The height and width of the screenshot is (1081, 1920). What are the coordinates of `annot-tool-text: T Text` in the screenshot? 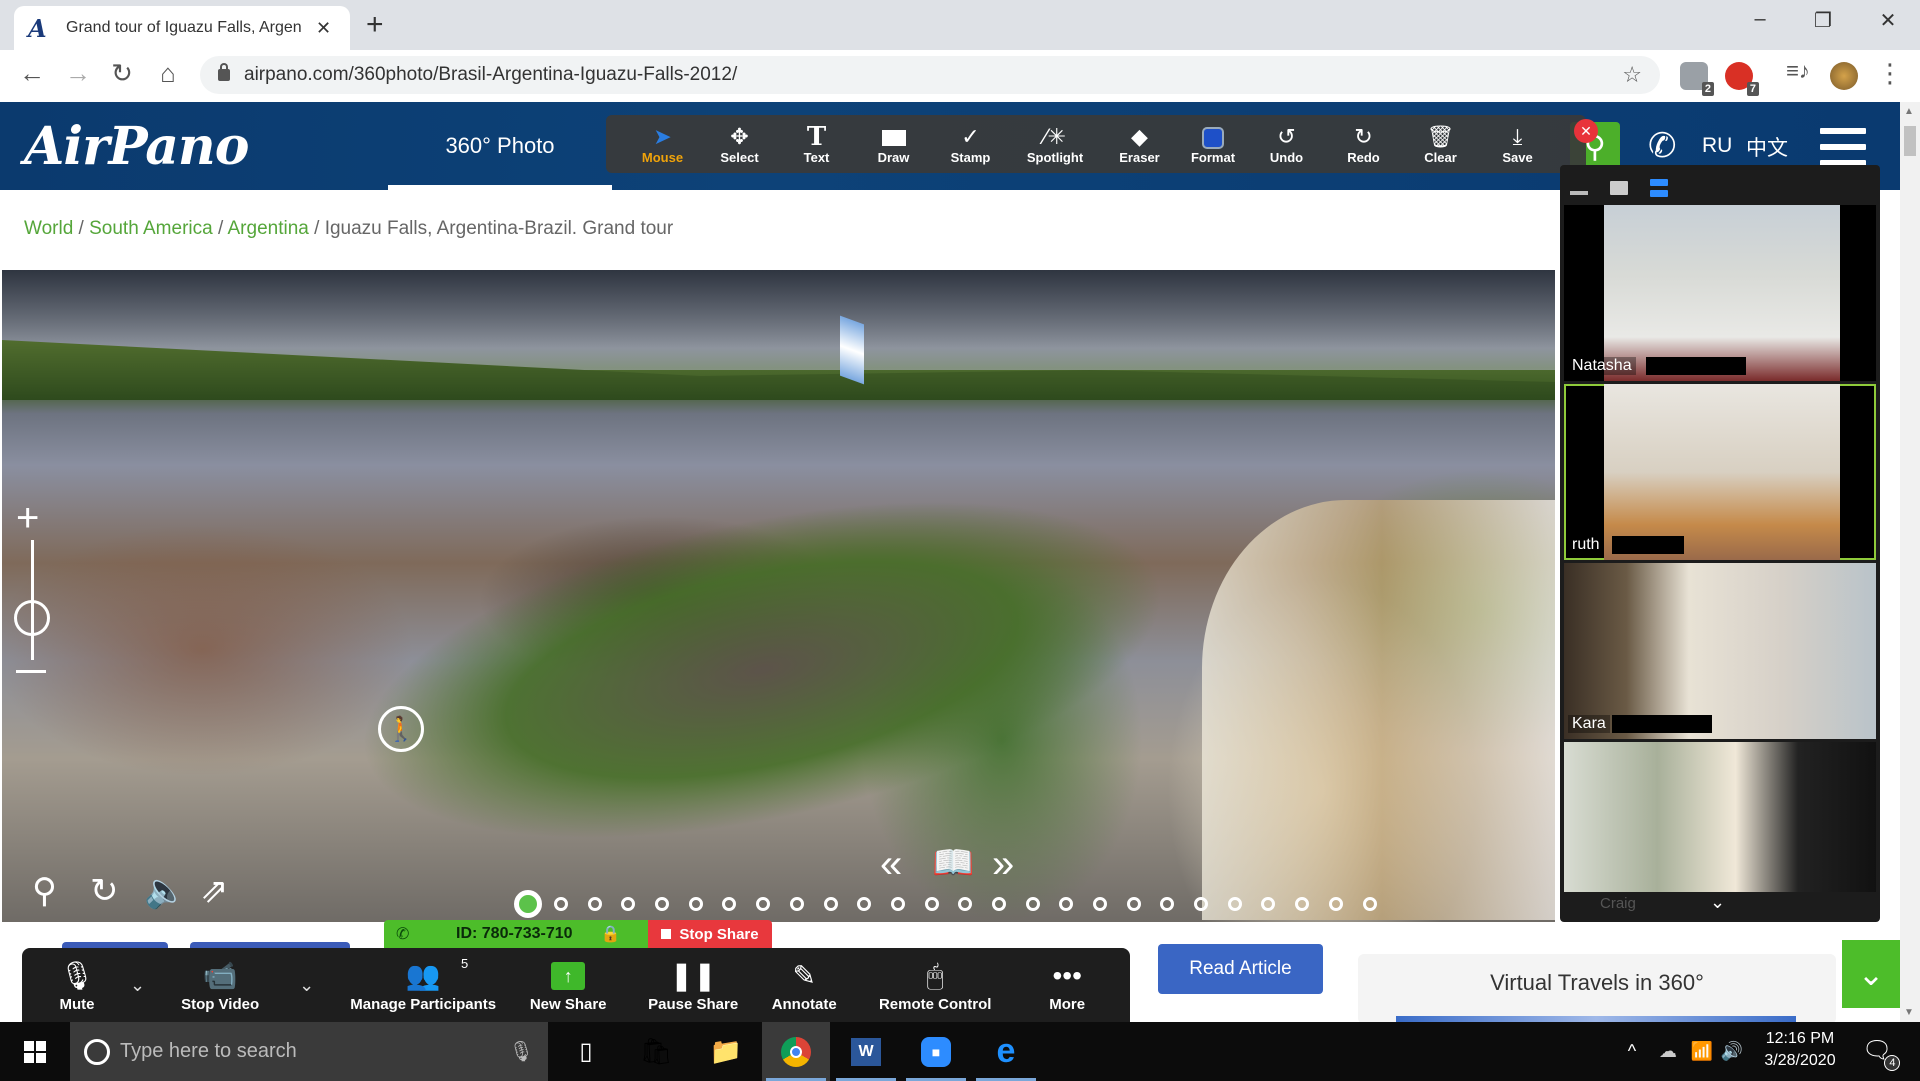 It's located at (816, 144).